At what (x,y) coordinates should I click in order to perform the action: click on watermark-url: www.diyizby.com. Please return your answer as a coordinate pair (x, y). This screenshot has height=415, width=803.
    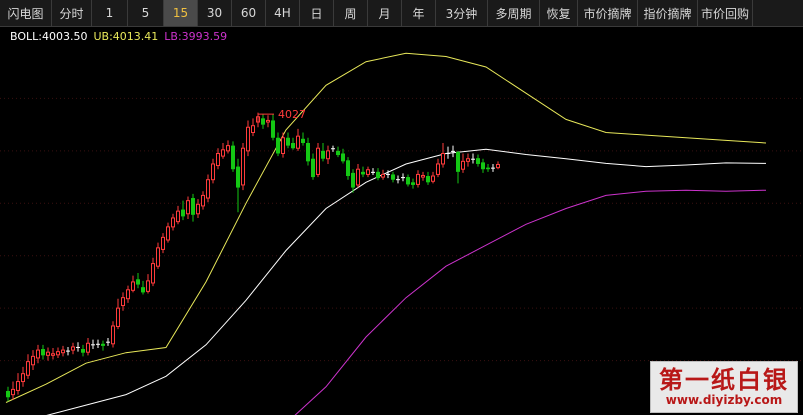
    Looking at the image, I should click on (724, 400).